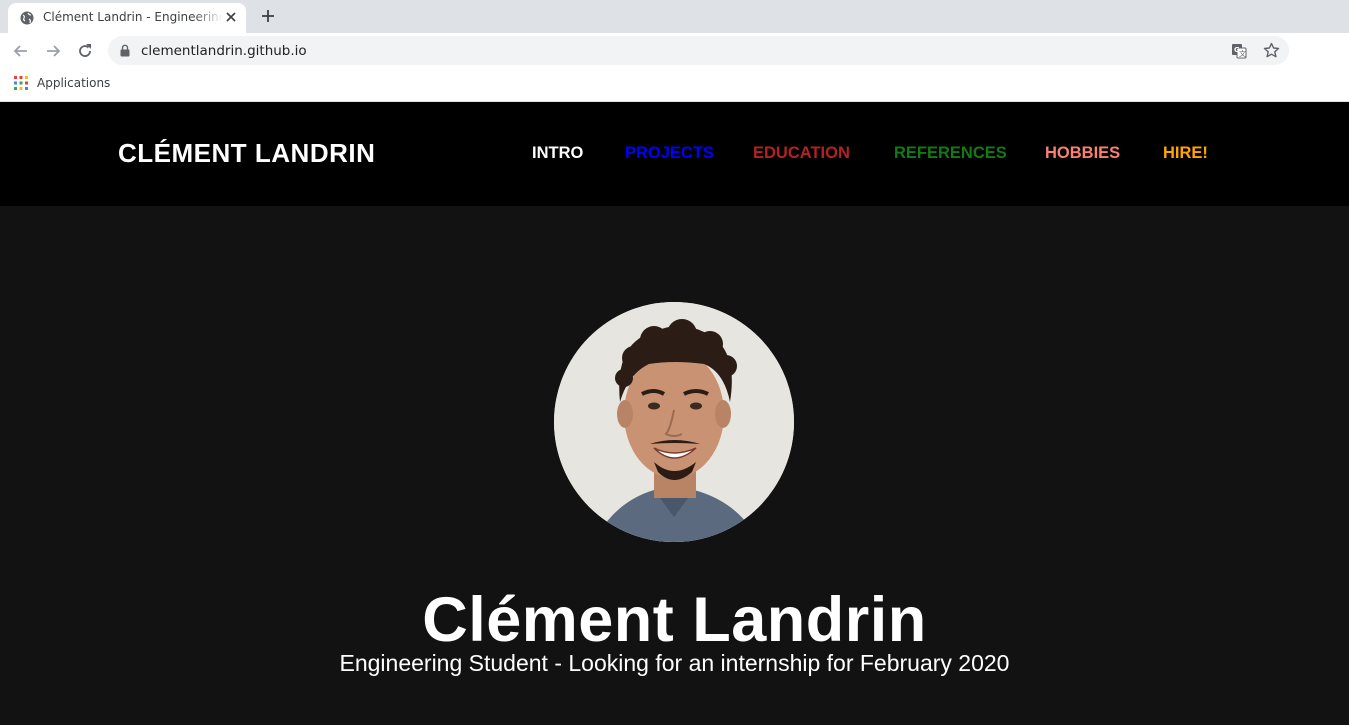  What do you see at coordinates (674, 16) in the screenshot?
I see `browser-tabstrip: Clément Landrin - Engineering student` at bounding box center [674, 16].